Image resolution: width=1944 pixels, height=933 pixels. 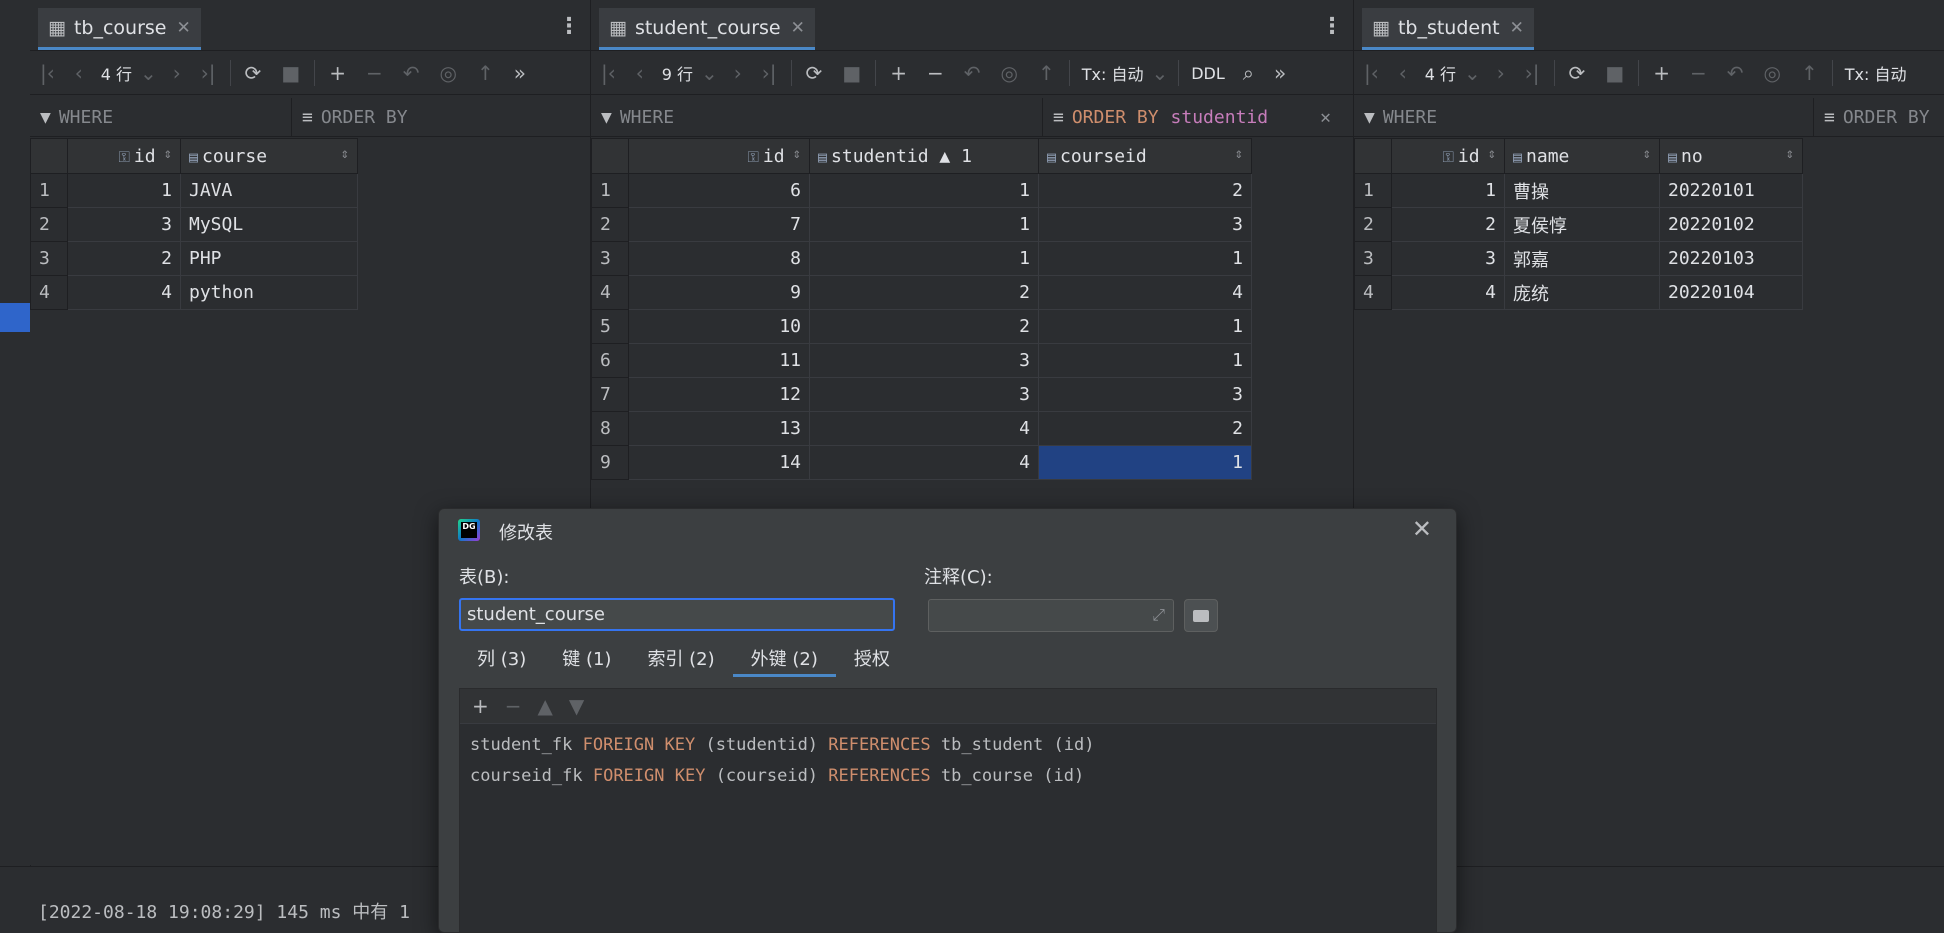 What do you see at coordinates (116, 73) in the screenshot?
I see `row-count-dropdown: 4 行` at bounding box center [116, 73].